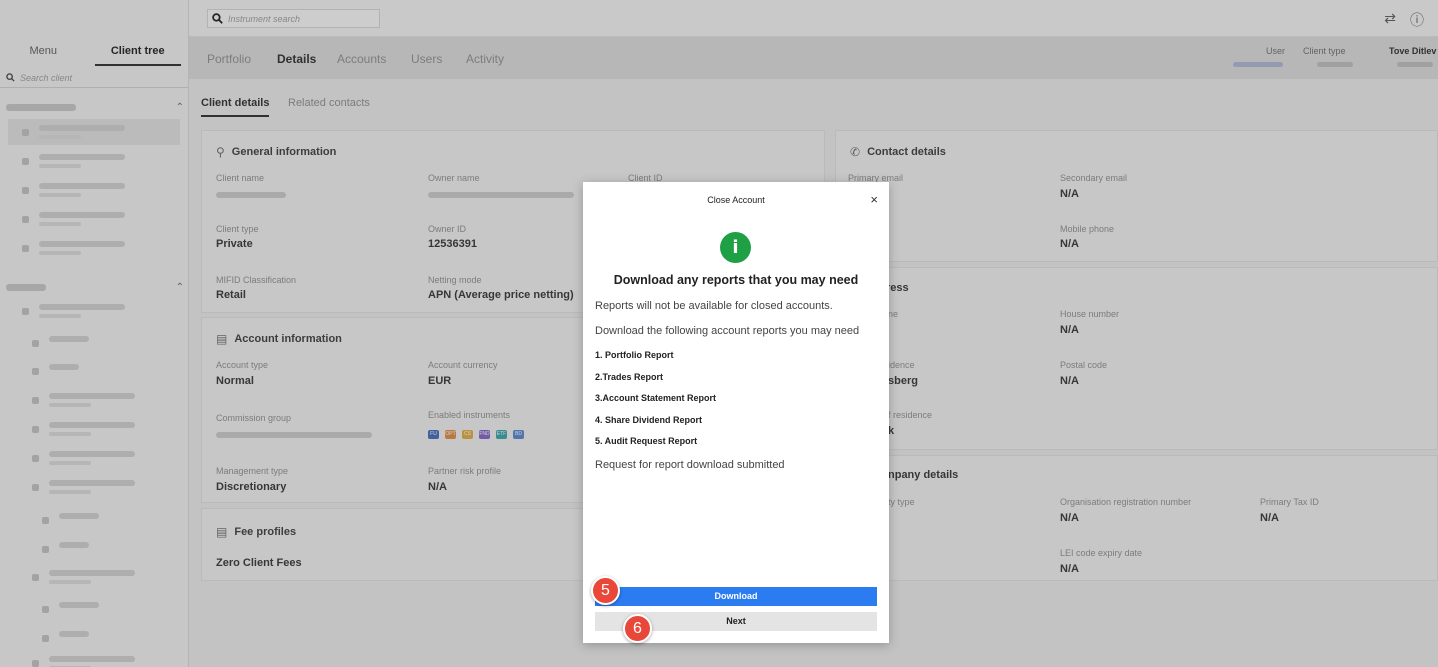  Describe the element at coordinates (649, 420) in the screenshot. I see `report-item: 4. Share Dividend Report` at that location.